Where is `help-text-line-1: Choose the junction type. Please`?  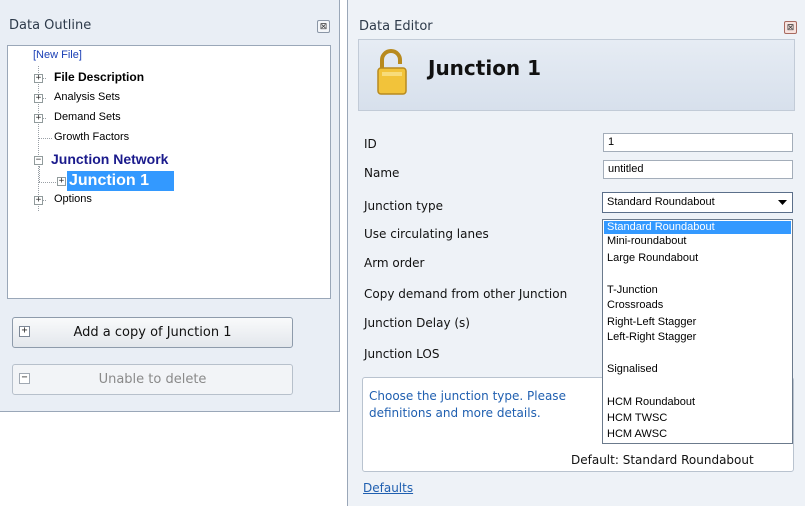
help-text-line-1: Choose the junction type. Please is located at coordinates (467, 396).